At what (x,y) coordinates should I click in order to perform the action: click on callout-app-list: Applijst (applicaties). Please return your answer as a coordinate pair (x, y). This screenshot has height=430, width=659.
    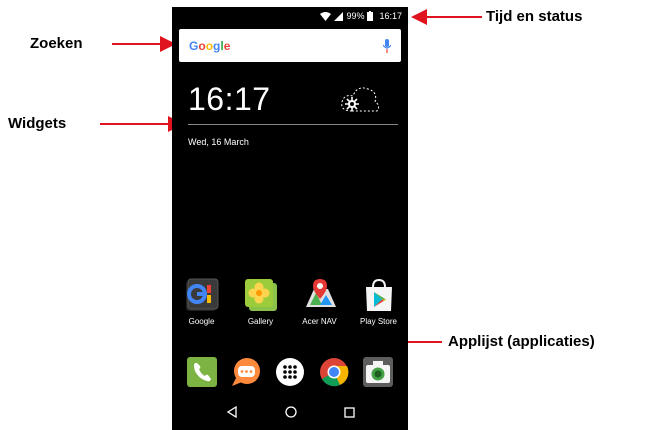
    Looking at the image, I should click on (521, 341).